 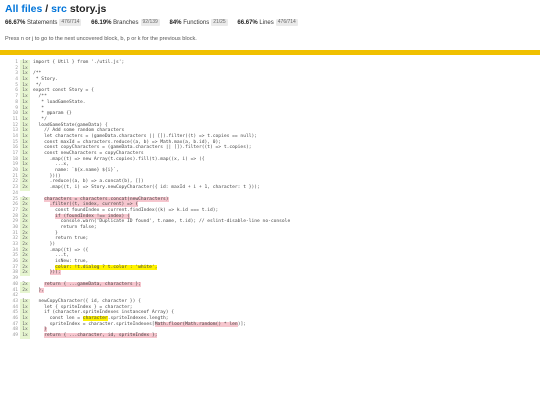 What do you see at coordinates (9, 336) in the screenshot?
I see `line-number: 49` at bounding box center [9, 336].